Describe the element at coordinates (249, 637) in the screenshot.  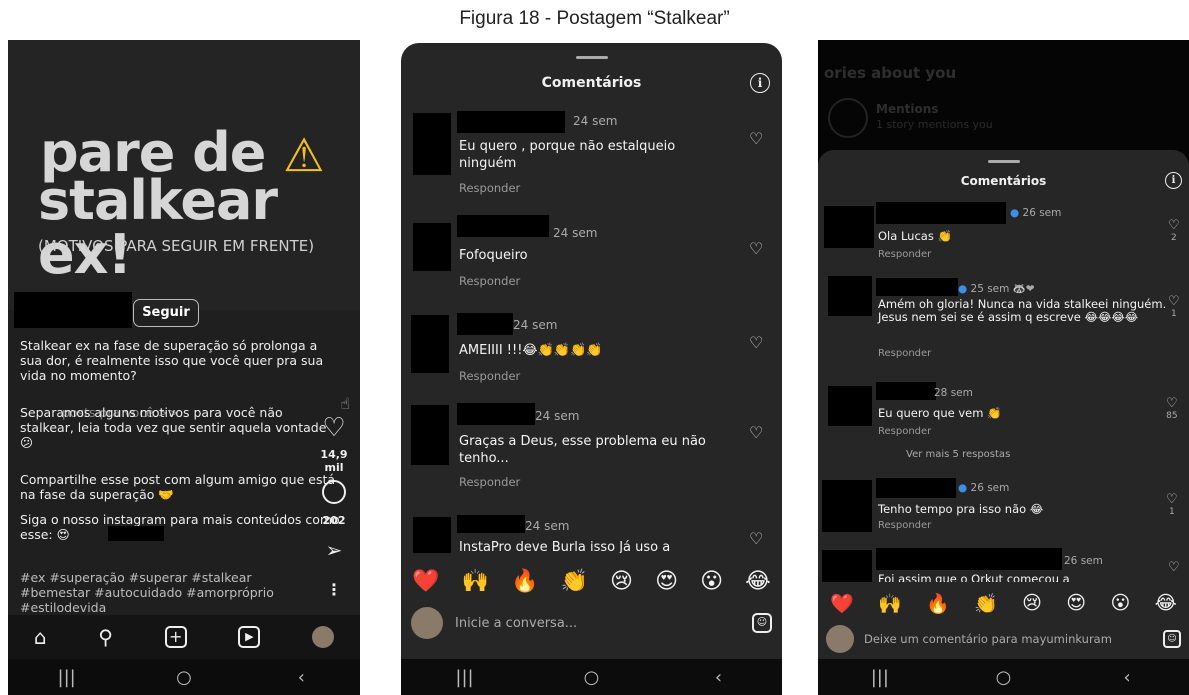
I see `reels-icon: ▶` at that location.